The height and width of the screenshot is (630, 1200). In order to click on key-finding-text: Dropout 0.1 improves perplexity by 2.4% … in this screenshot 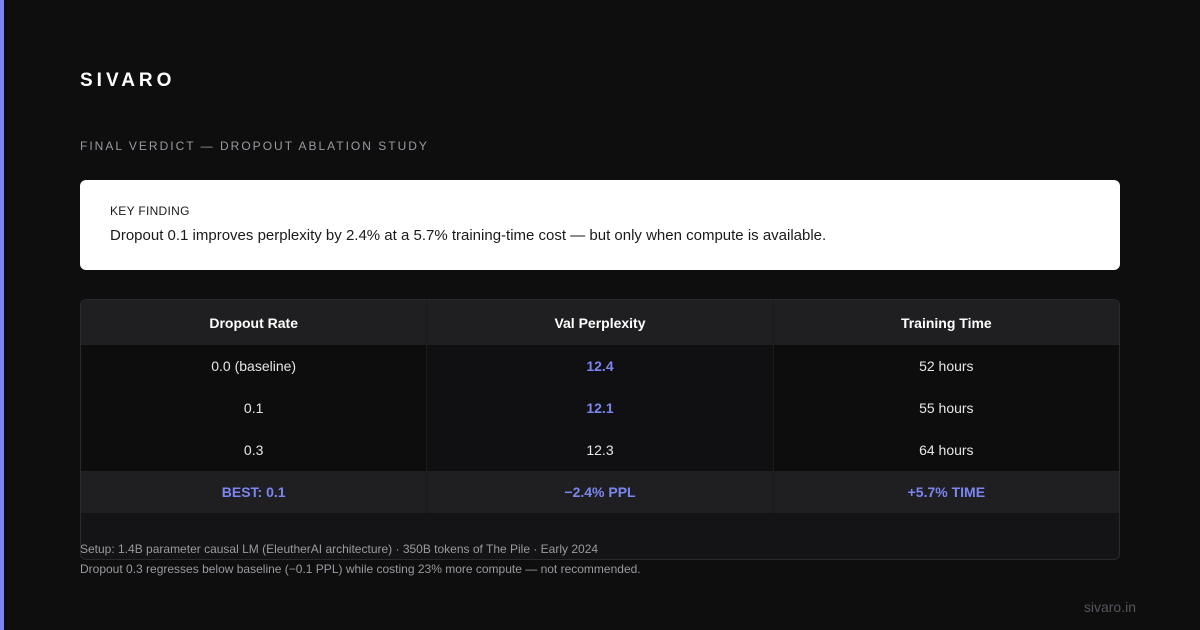, I will do `click(468, 235)`.